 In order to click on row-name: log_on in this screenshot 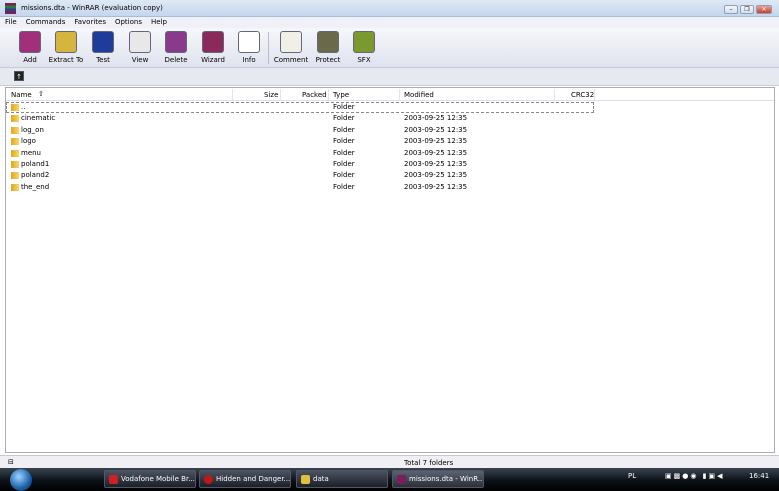, I will do `click(32, 129)`.